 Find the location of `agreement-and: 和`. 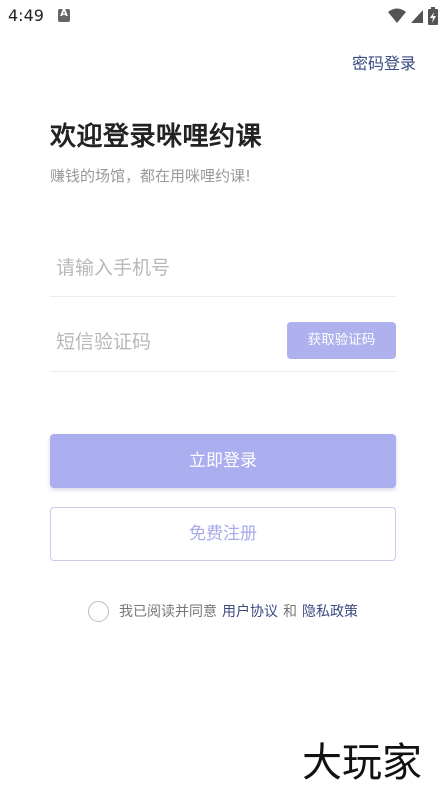

agreement-and: 和 is located at coordinates (290, 612).